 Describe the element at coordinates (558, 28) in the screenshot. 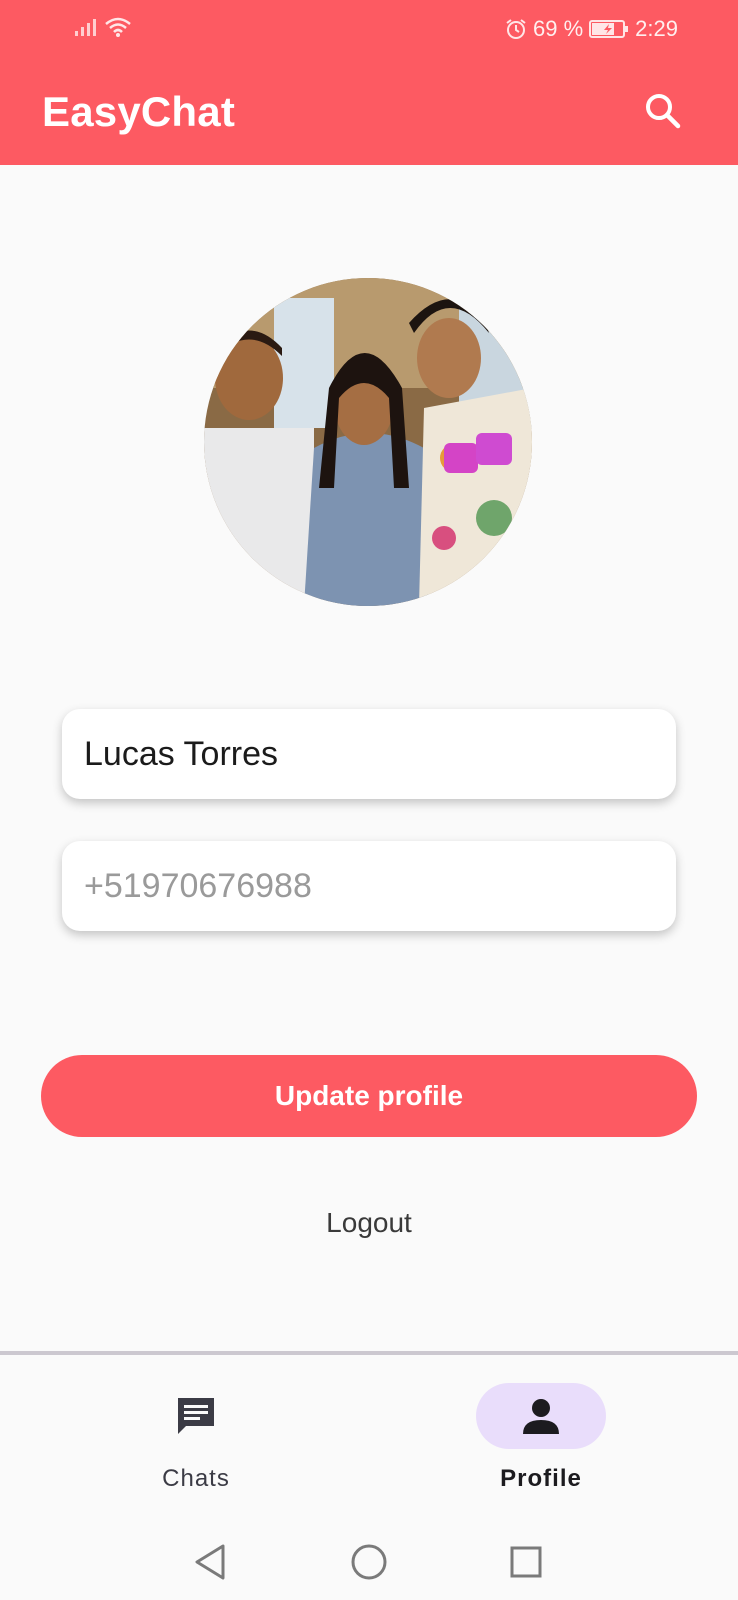

I see `battery-percent: 69 %` at that location.